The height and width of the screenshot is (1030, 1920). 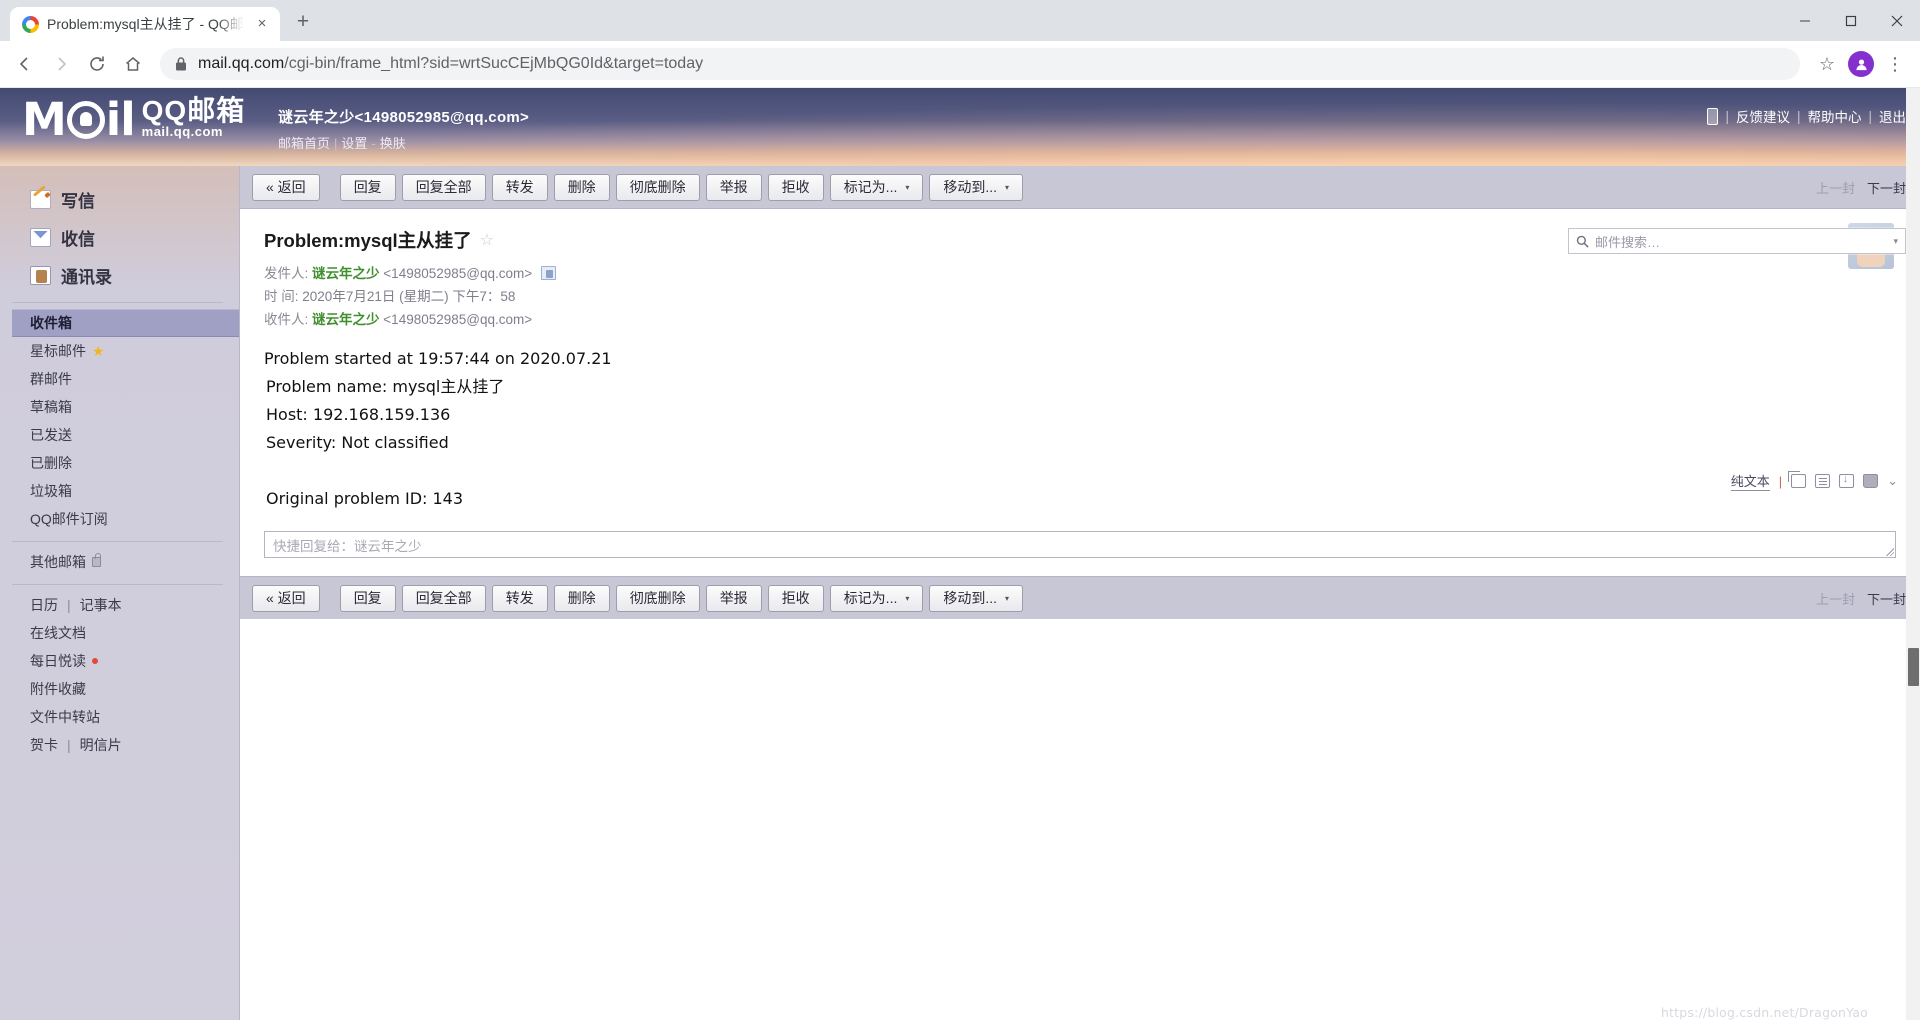 What do you see at coordinates (1897, 20) in the screenshot?
I see `close-window-icon` at bounding box center [1897, 20].